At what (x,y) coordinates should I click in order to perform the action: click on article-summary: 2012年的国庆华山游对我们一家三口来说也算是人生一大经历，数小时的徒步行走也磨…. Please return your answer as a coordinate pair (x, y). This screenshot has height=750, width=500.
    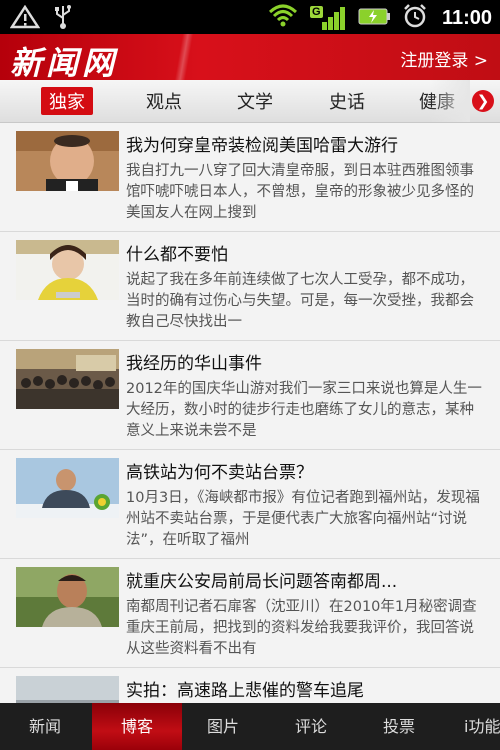
    Looking at the image, I should click on (304, 410).